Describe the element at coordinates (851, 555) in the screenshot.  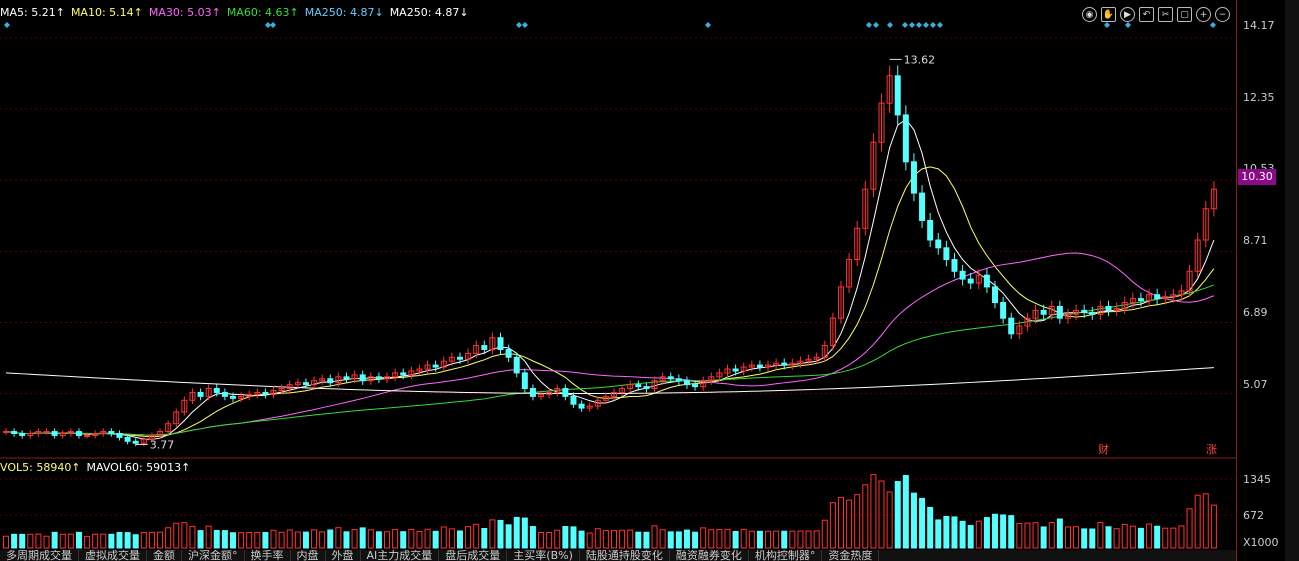
I see `indicator-tab: 资金热度` at that location.